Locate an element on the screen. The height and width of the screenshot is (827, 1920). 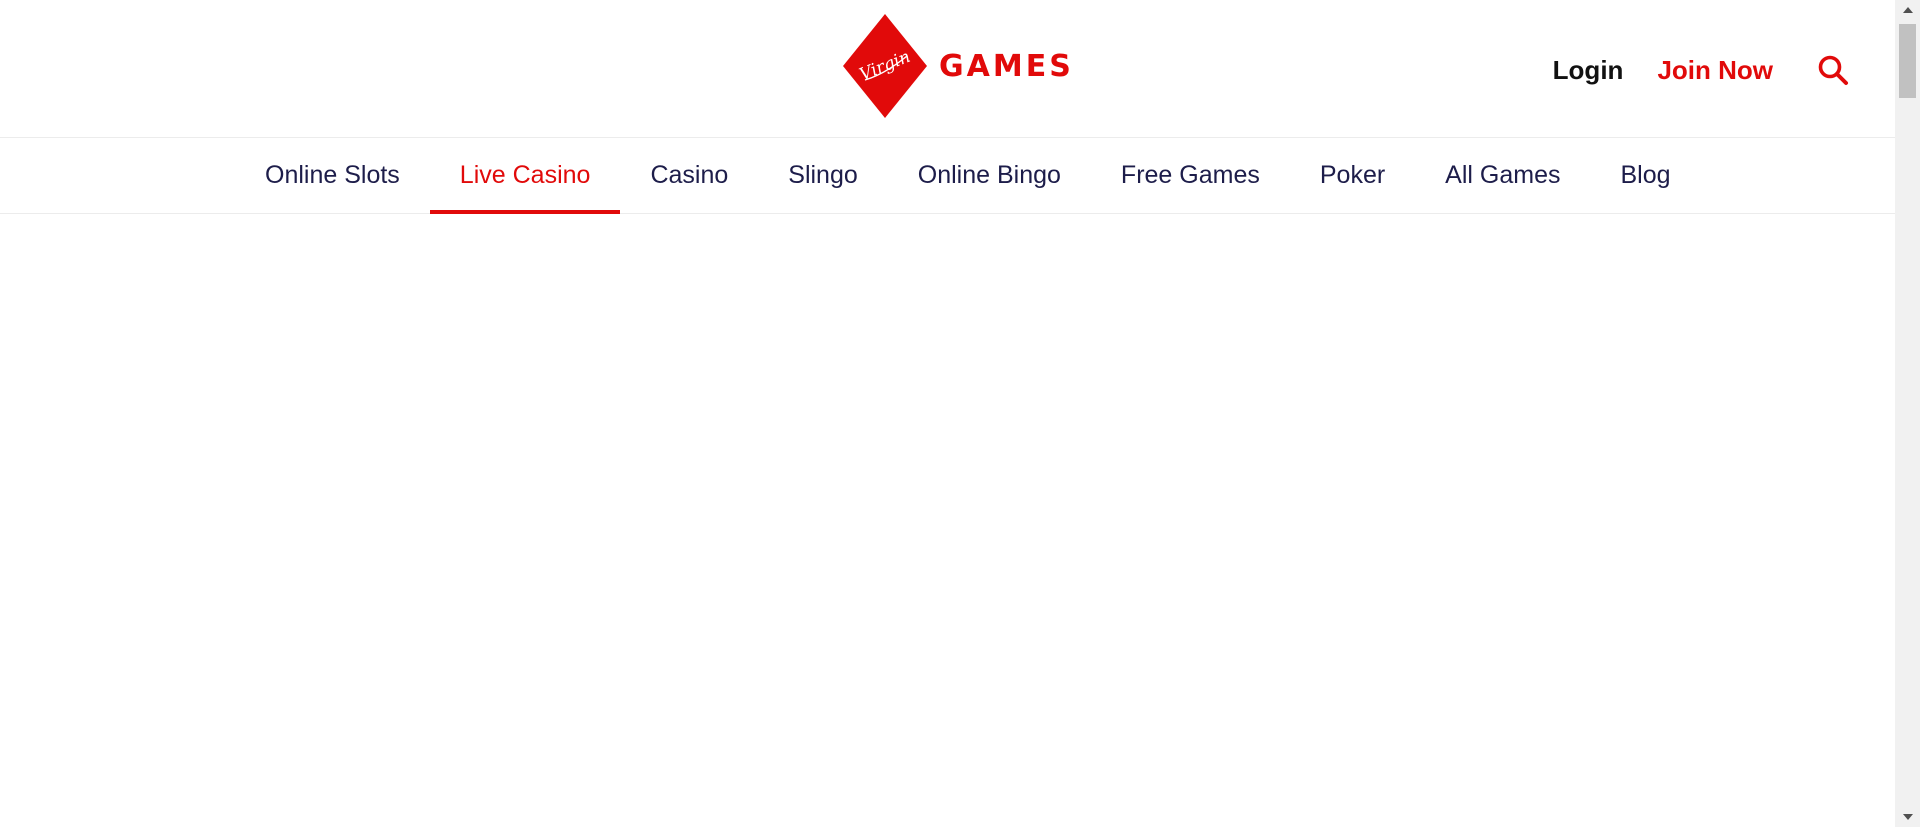
search-button is located at coordinates (1833, 70).